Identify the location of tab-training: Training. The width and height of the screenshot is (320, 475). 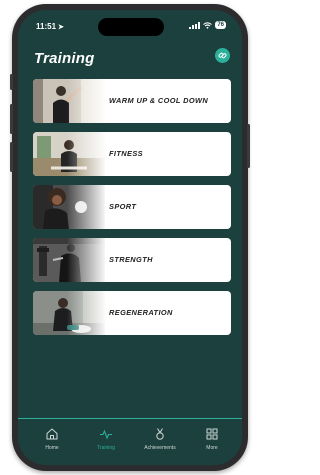
(106, 439).